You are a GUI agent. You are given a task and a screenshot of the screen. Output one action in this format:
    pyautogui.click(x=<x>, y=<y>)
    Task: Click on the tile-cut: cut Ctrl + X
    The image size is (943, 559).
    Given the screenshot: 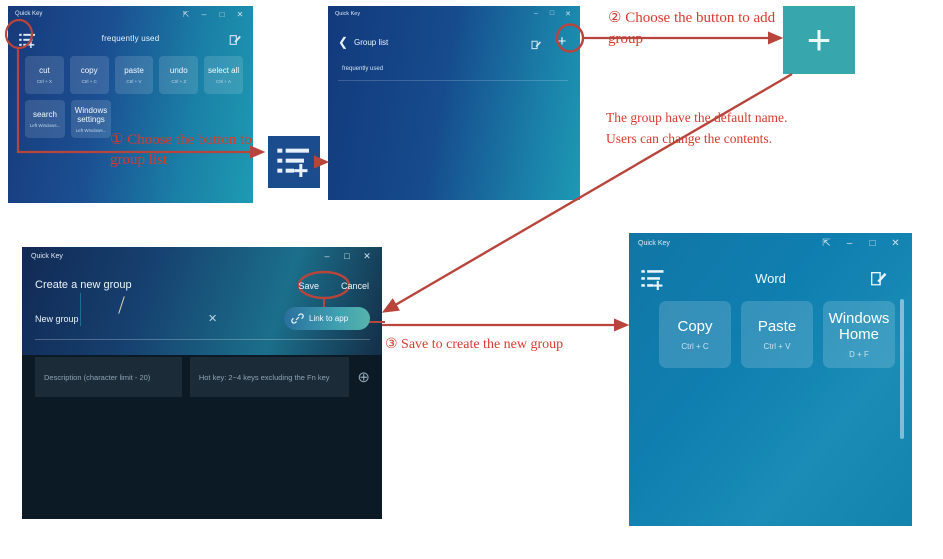 What is the action you would take?
    pyautogui.click(x=44, y=75)
    